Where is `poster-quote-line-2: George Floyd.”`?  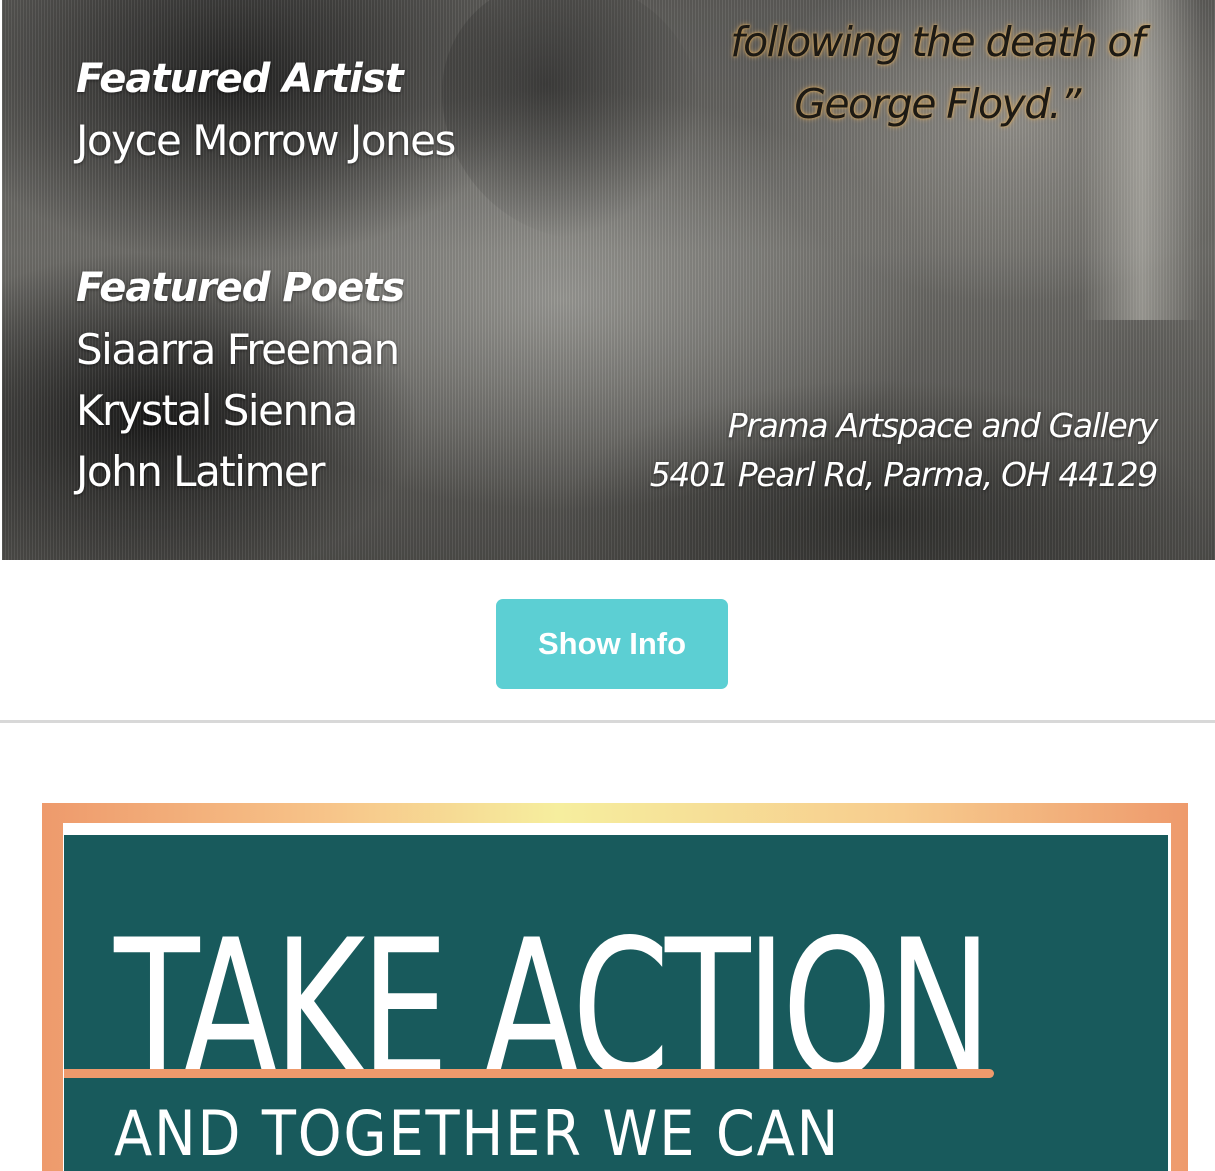 poster-quote-line-2: George Floyd.” is located at coordinates (937, 104).